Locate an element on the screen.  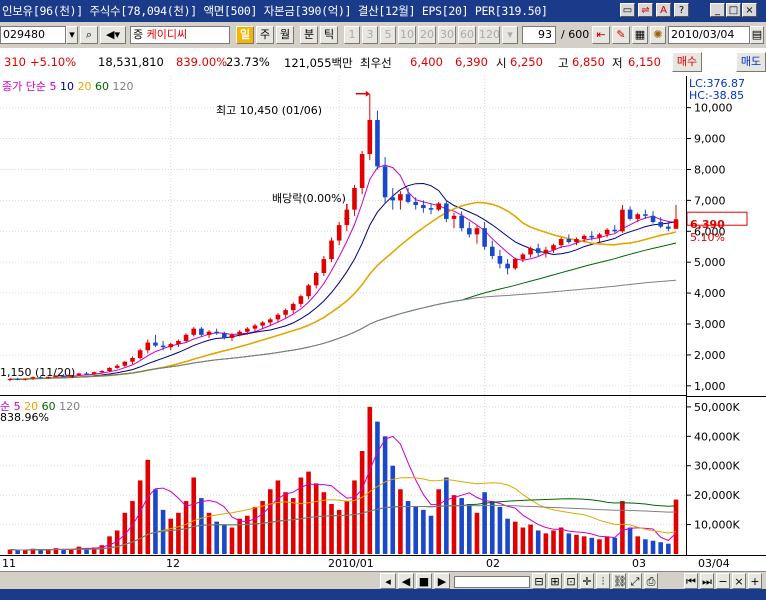
x-tick-current-date: 03/04 is located at coordinates (714, 563).